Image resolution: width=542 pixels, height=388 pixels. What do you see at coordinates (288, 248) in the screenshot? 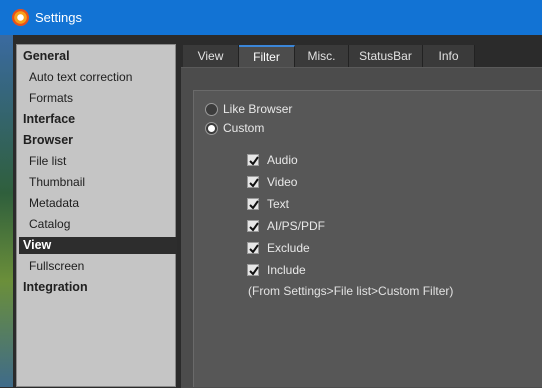
I see `checkbox-label: Exclude` at bounding box center [288, 248].